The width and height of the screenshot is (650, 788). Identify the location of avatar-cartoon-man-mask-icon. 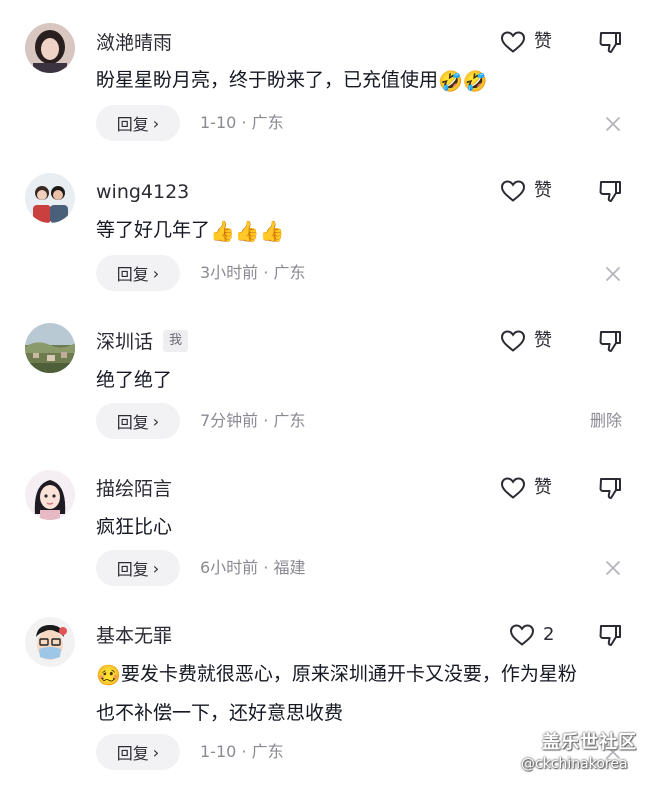
(50, 642).